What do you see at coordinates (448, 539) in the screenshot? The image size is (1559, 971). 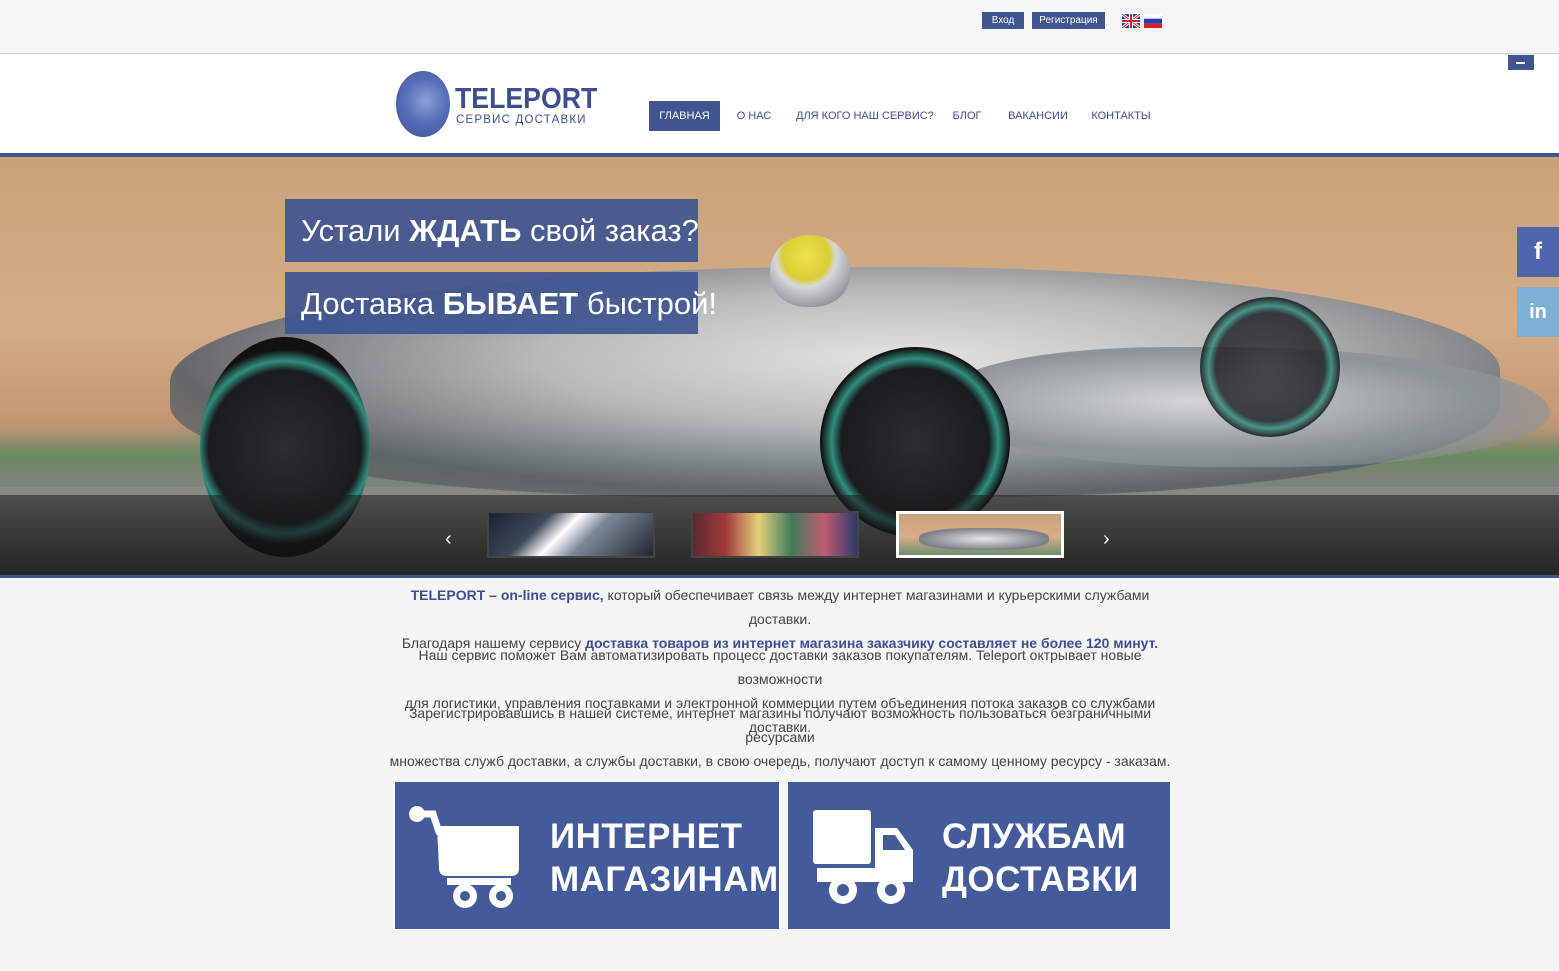 I see `slider-prev-arrow-icon: ‹` at bounding box center [448, 539].